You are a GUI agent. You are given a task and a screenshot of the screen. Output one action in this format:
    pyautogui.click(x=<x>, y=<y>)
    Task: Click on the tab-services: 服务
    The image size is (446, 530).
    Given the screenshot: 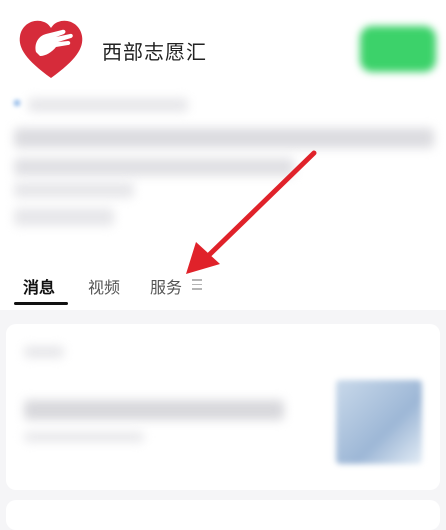 What is the action you would take?
    pyautogui.click(x=166, y=286)
    